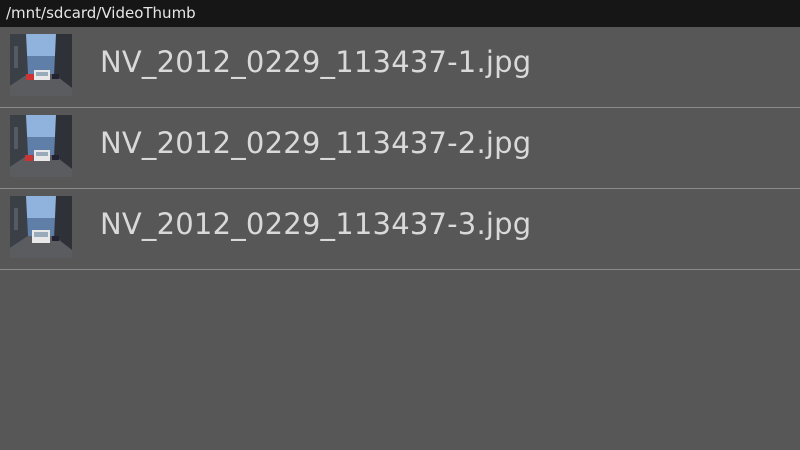 Image resolution: width=800 pixels, height=450 pixels. I want to click on file-name: NV_2012_0229_113437-1.jpg, so click(316, 62).